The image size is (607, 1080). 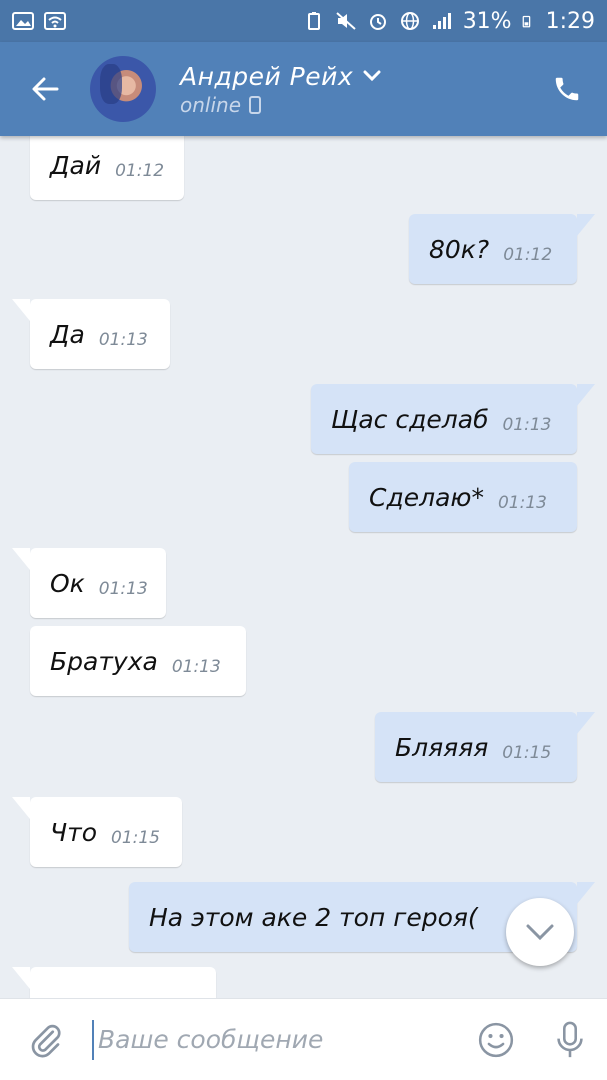 What do you see at coordinates (313, 917) in the screenshot?
I see `message-text: На этом аке 2 топ героя(` at bounding box center [313, 917].